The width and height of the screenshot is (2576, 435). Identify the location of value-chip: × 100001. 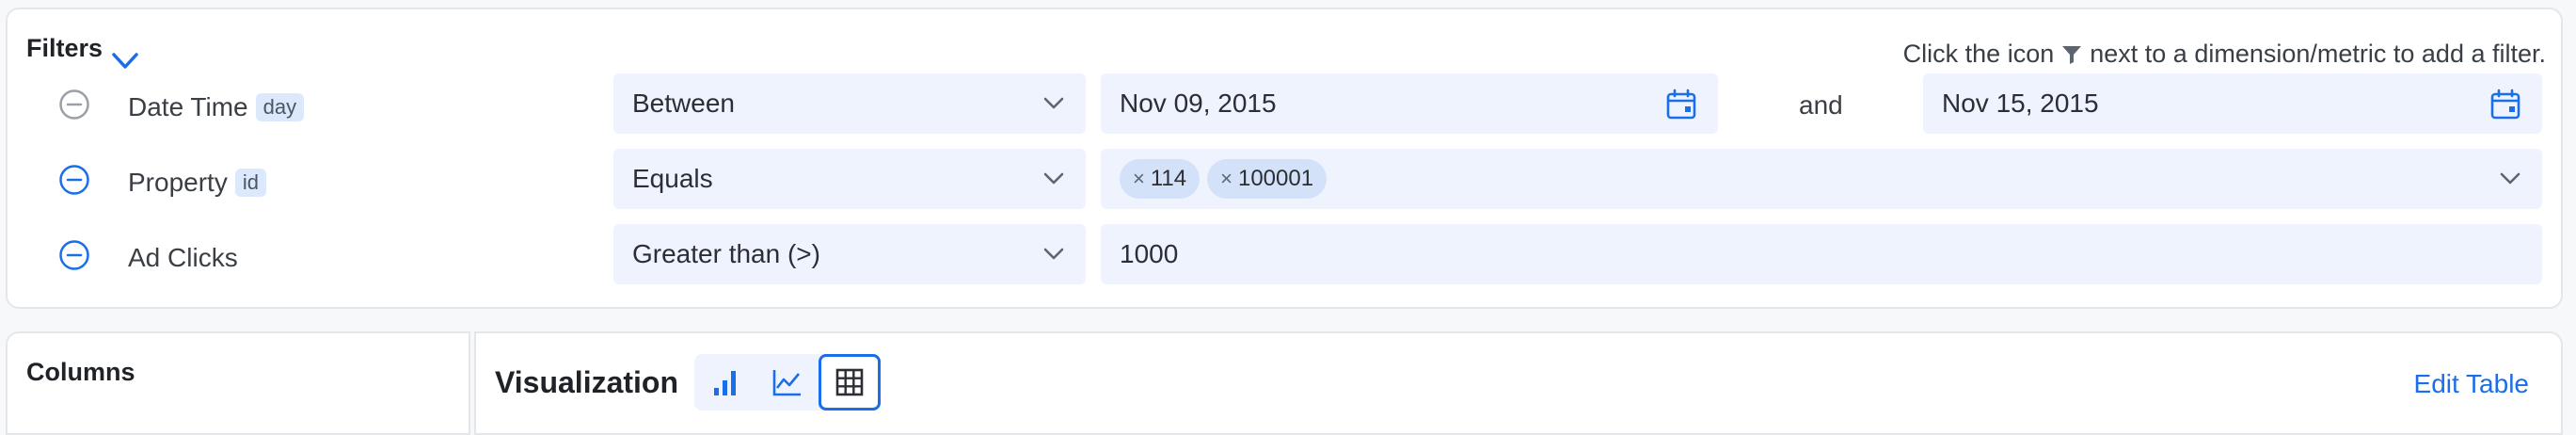
(1268, 179).